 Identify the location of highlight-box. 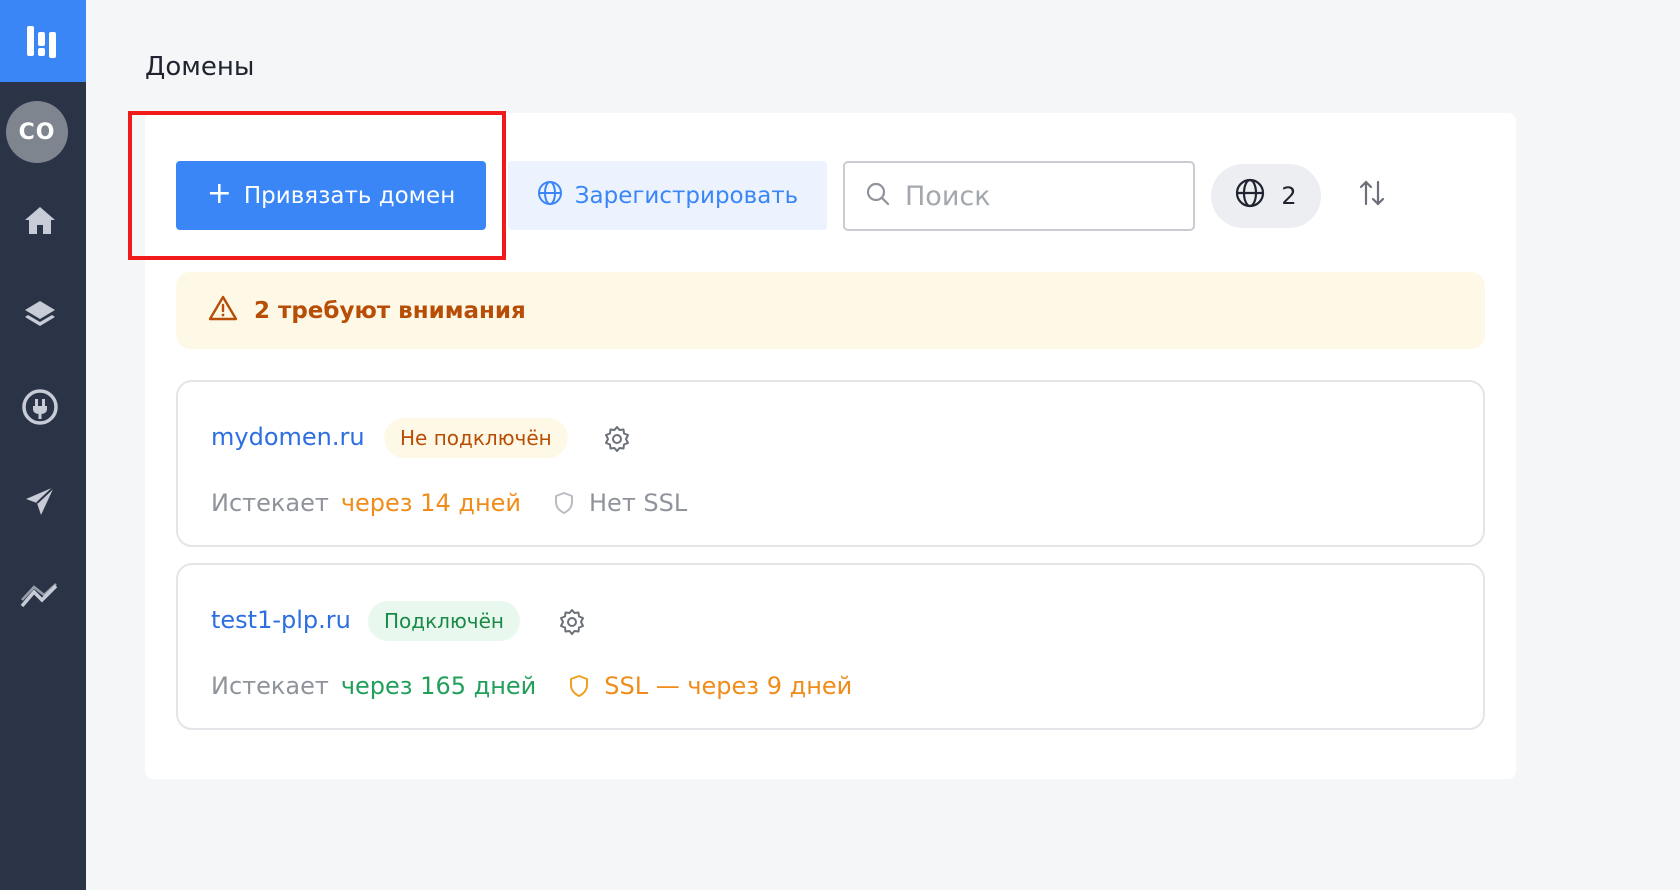
(317, 185).